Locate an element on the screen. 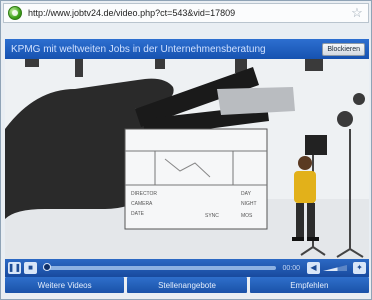 This screenshot has height=300, width=372. clapper-text-day: DAY is located at coordinates (246, 194).